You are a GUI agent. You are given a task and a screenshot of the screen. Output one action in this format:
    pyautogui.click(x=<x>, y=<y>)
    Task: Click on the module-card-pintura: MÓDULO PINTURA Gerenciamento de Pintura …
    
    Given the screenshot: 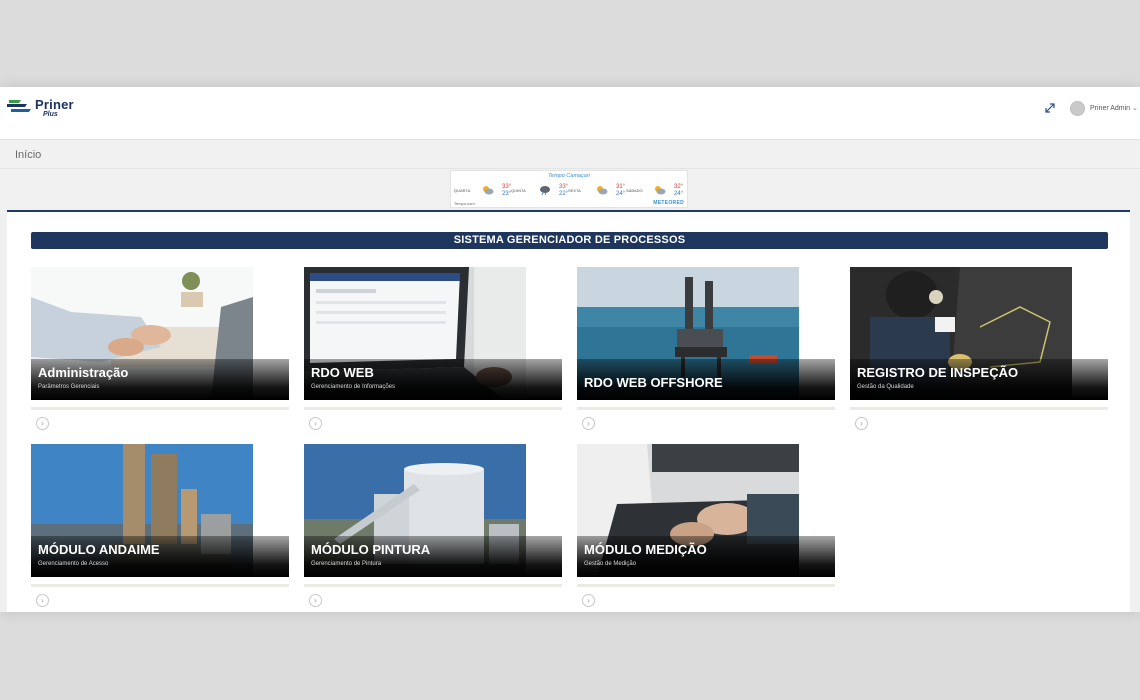 What is the action you would take?
    pyautogui.click(x=433, y=528)
    